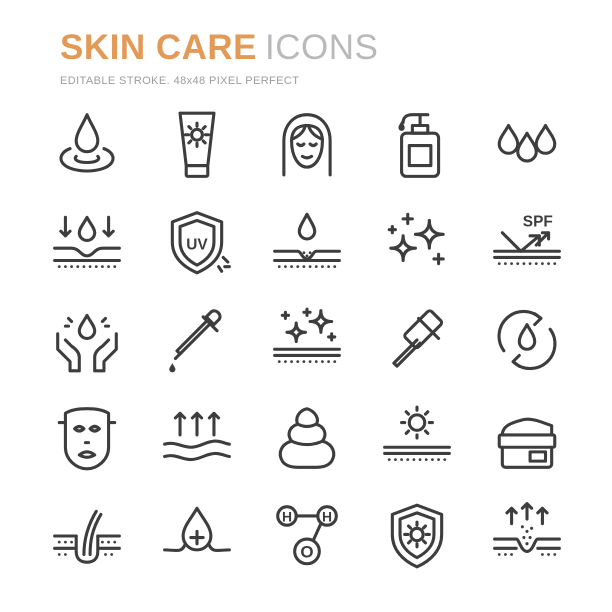  I want to click on uv-shield-icon: UV, so click(197, 242).